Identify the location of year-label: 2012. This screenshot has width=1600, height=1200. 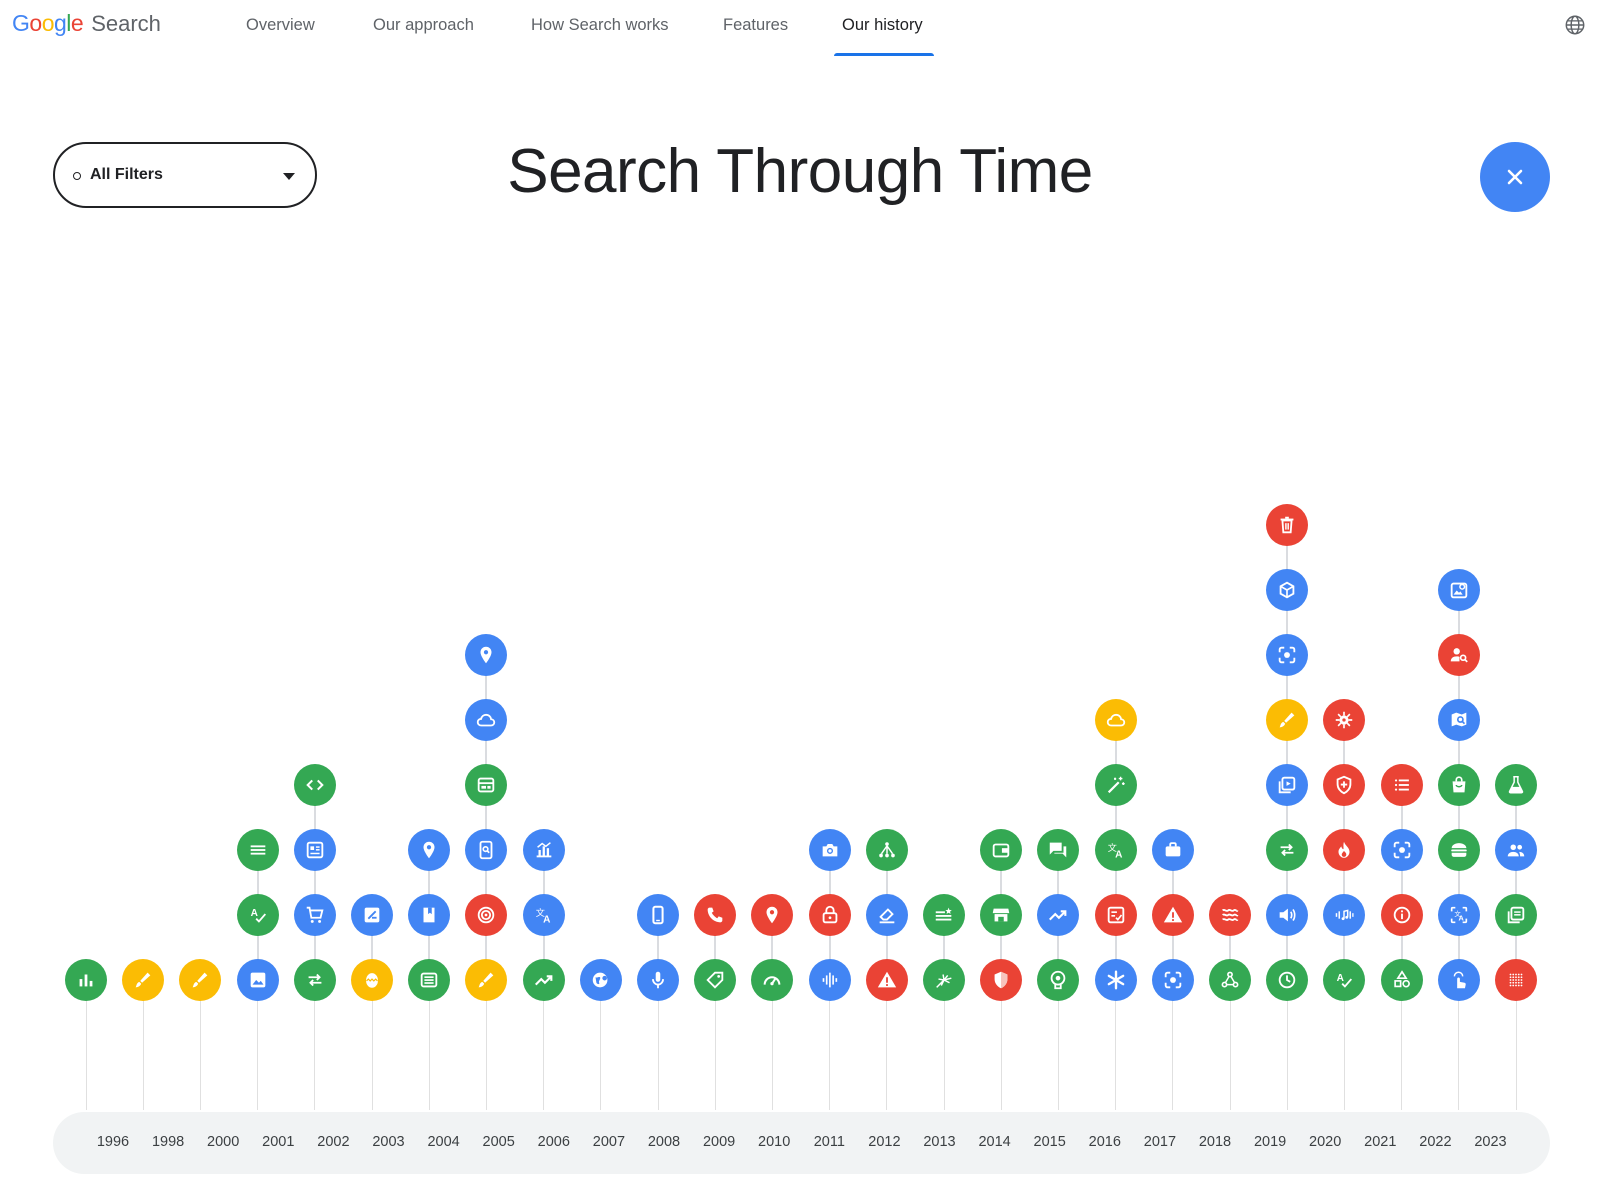
(884, 1142).